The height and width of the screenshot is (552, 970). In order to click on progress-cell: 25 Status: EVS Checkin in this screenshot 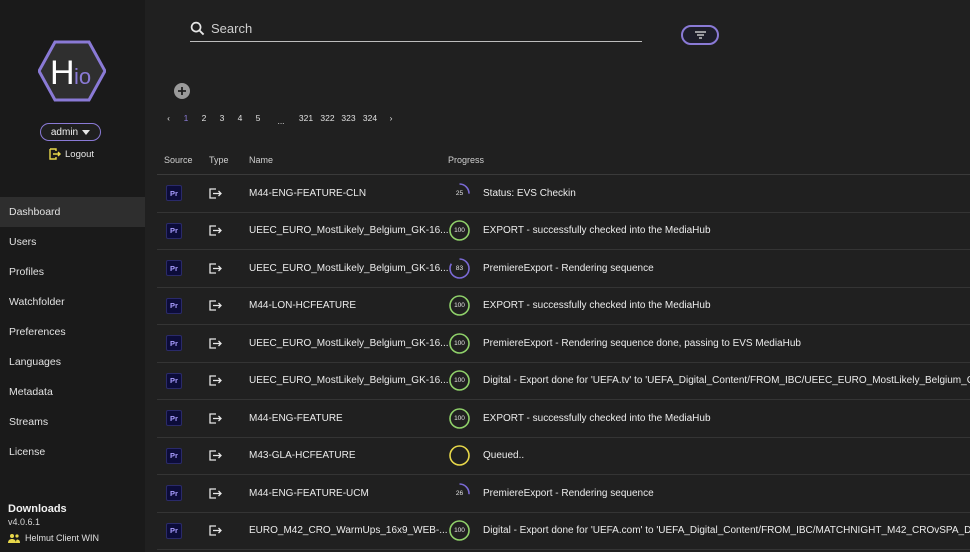, I will do `click(709, 193)`.